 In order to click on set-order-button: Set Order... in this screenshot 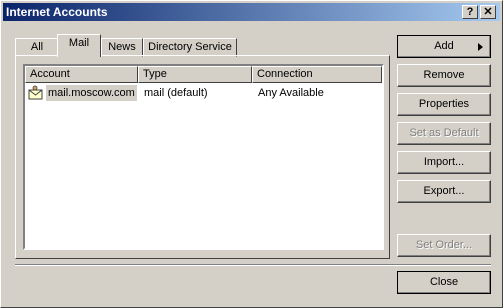, I will do `click(444, 245)`.